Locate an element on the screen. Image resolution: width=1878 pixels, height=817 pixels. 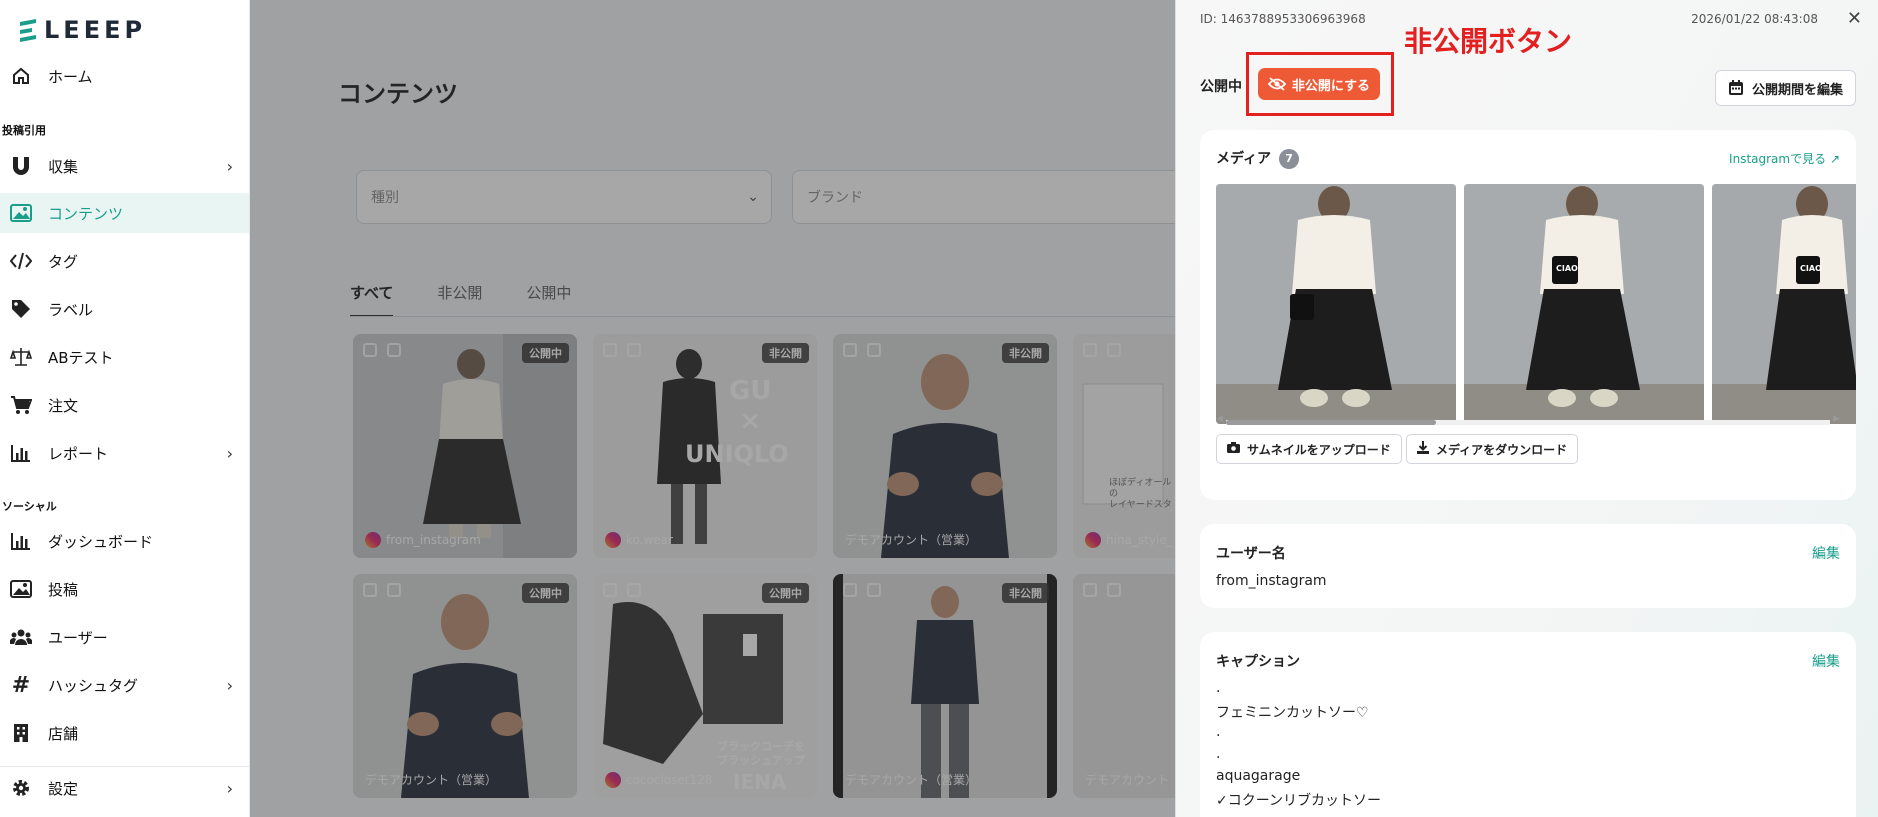
unpublish-button: 非公開にする is located at coordinates (1319, 84).